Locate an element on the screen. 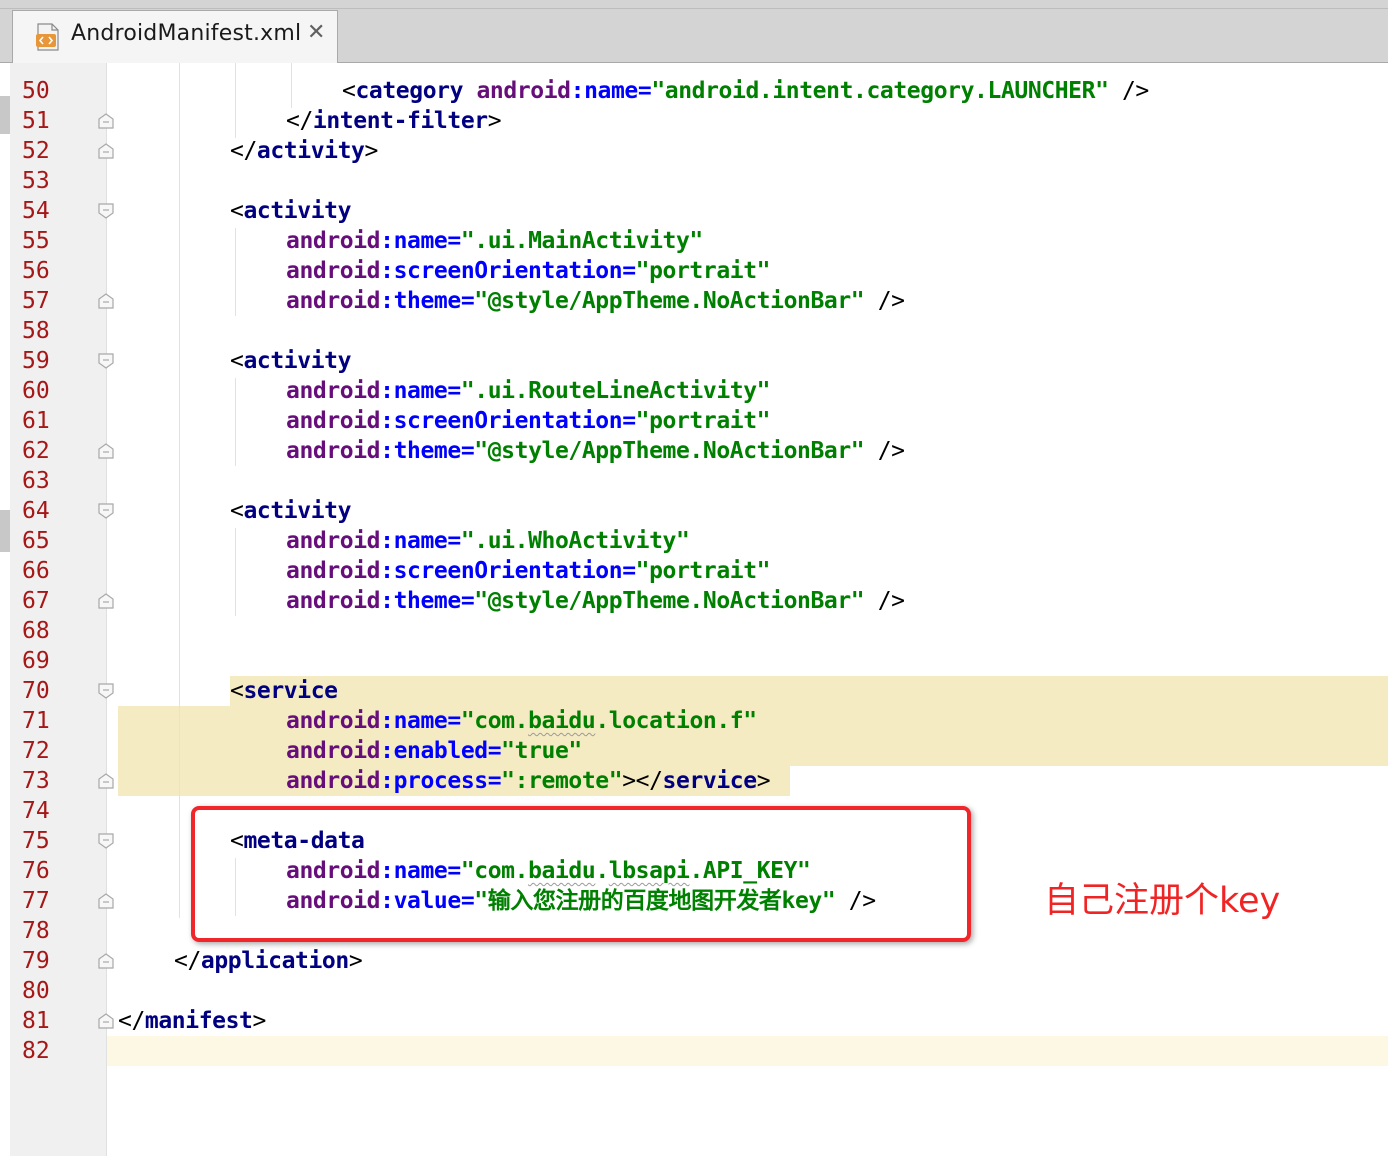  tab-android-manifest: AndroidManifest.xml ✕ is located at coordinates (175, 36).